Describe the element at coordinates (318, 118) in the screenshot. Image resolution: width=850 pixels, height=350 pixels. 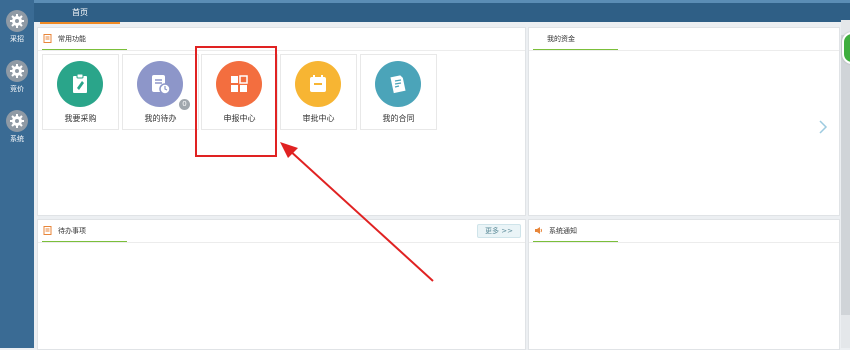
I see `func-label: 审批中心` at that location.